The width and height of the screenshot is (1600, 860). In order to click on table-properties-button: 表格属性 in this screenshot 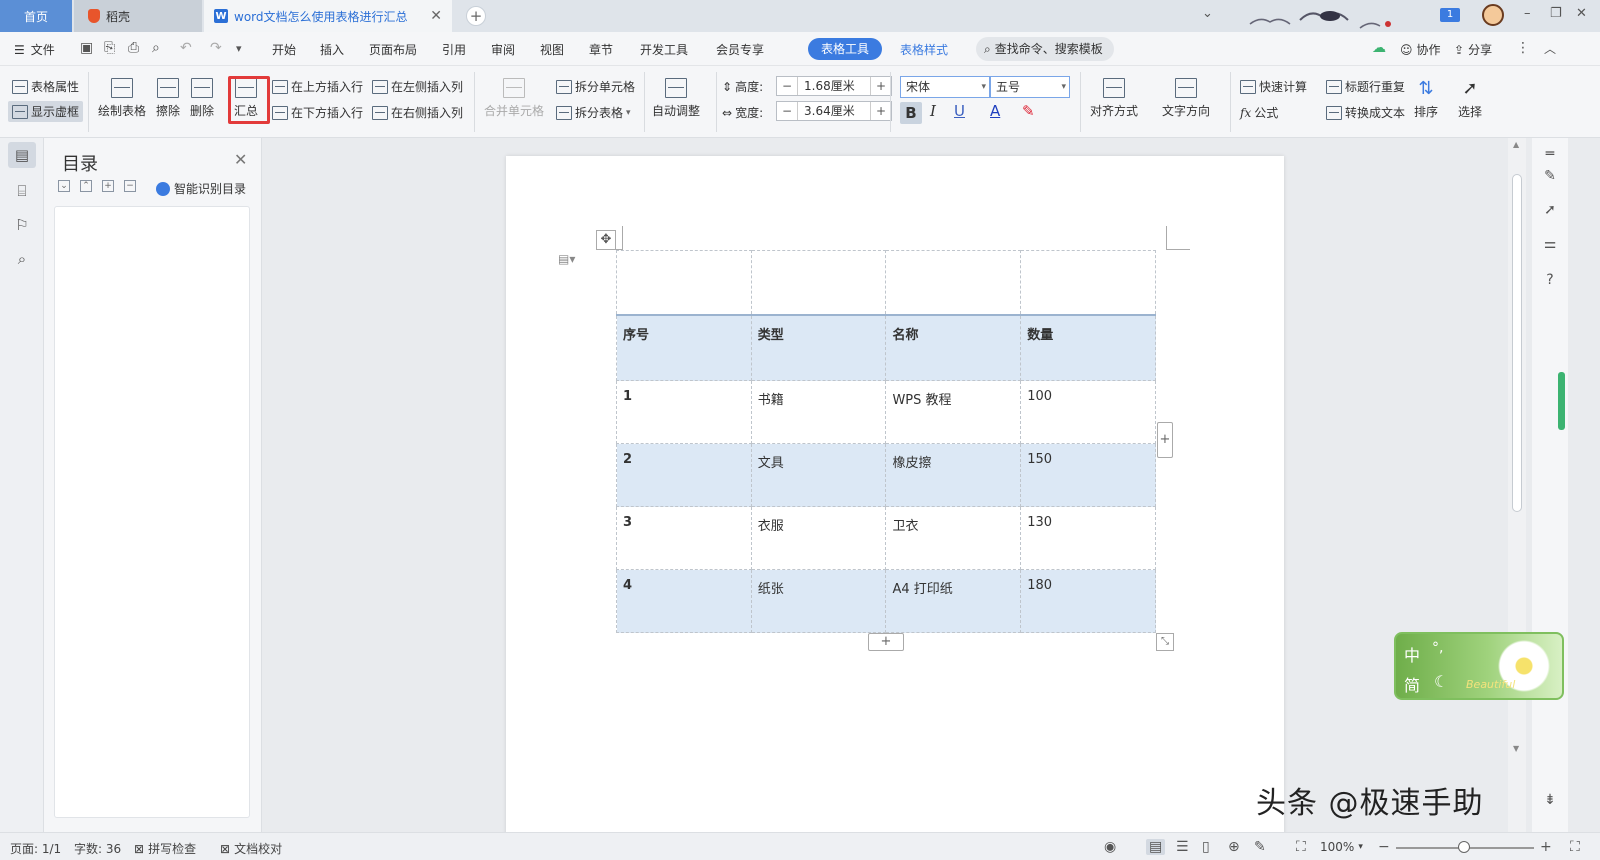, I will do `click(45, 86)`.